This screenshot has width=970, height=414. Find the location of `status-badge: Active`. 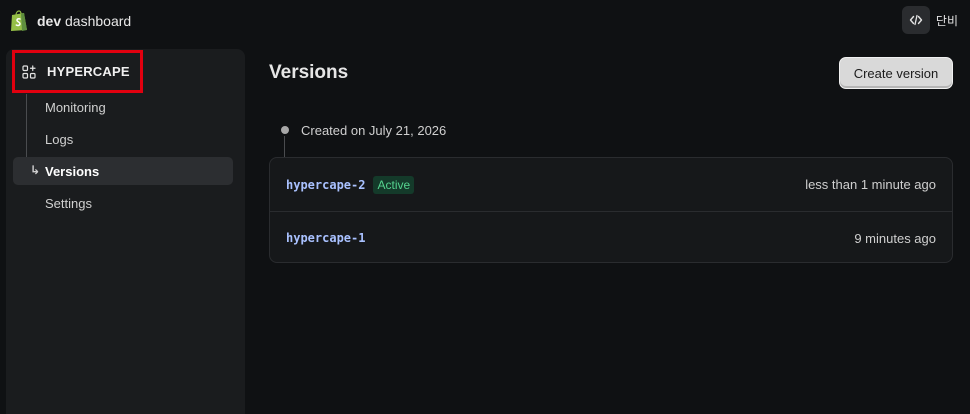

status-badge: Active is located at coordinates (394, 184).